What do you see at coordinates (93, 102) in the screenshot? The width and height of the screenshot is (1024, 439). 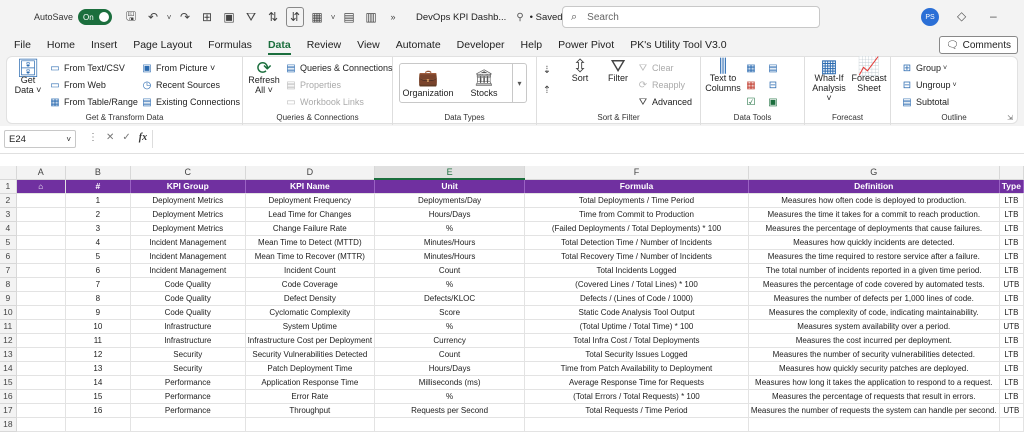 I see `from-table-button: ▦ From Table/Range` at bounding box center [93, 102].